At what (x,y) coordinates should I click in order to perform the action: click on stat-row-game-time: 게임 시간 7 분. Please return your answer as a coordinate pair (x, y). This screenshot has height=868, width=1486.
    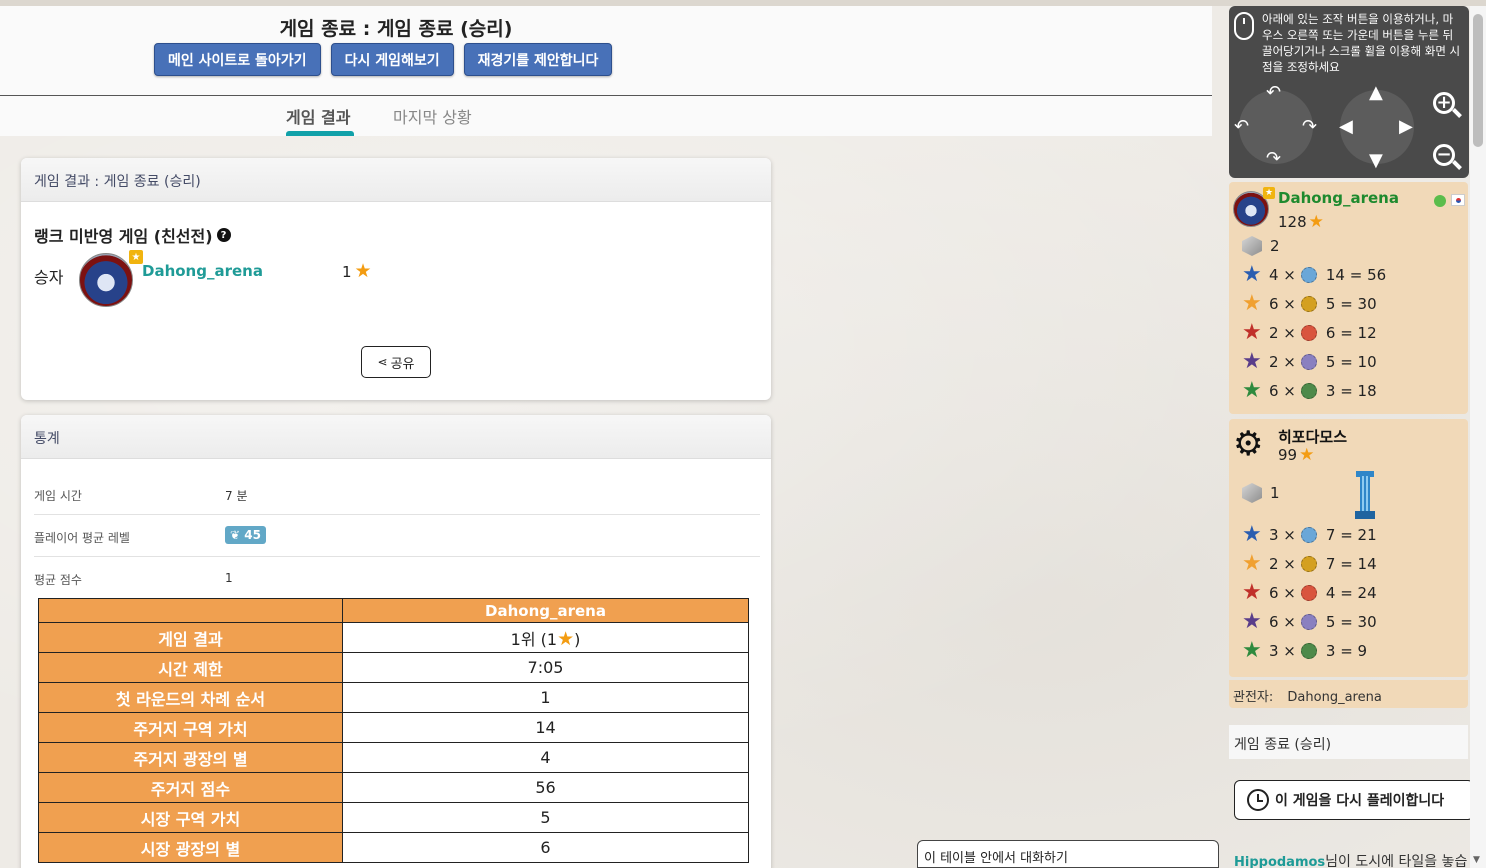
    Looking at the image, I should click on (397, 494).